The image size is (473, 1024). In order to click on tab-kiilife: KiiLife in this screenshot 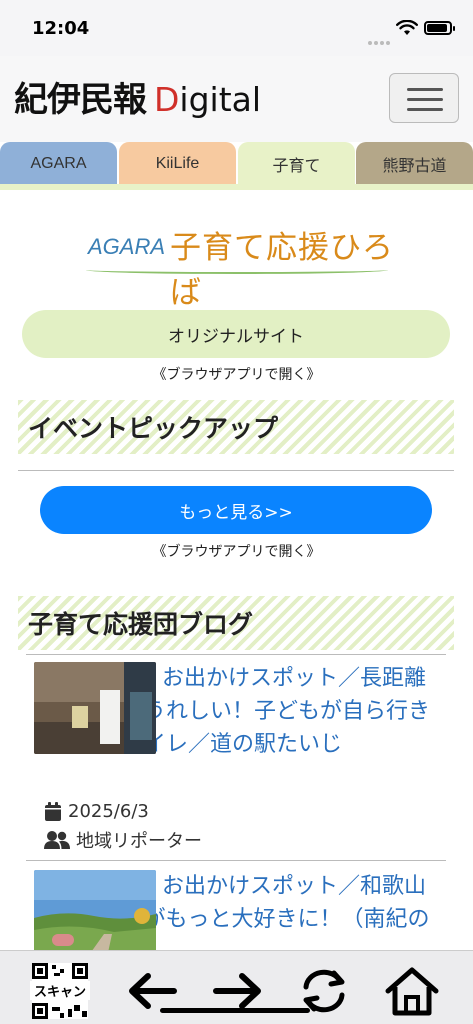, I will do `click(177, 164)`.